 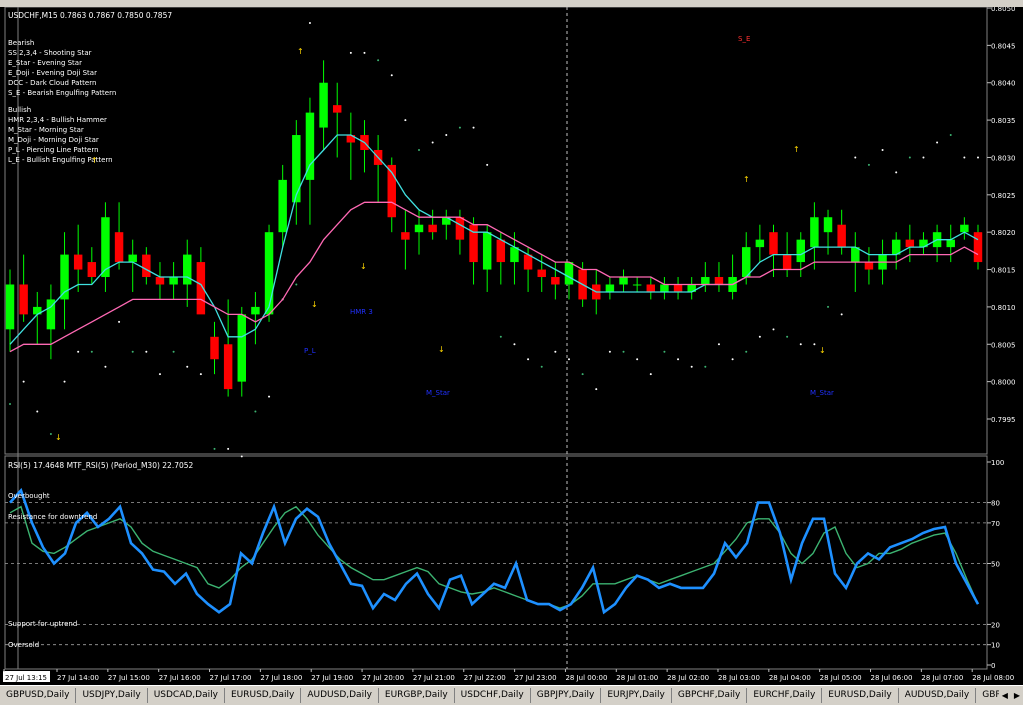 What do you see at coordinates (993, 678) in the screenshot?
I see `time-tick-label: 28 Jul 08:00` at bounding box center [993, 678].